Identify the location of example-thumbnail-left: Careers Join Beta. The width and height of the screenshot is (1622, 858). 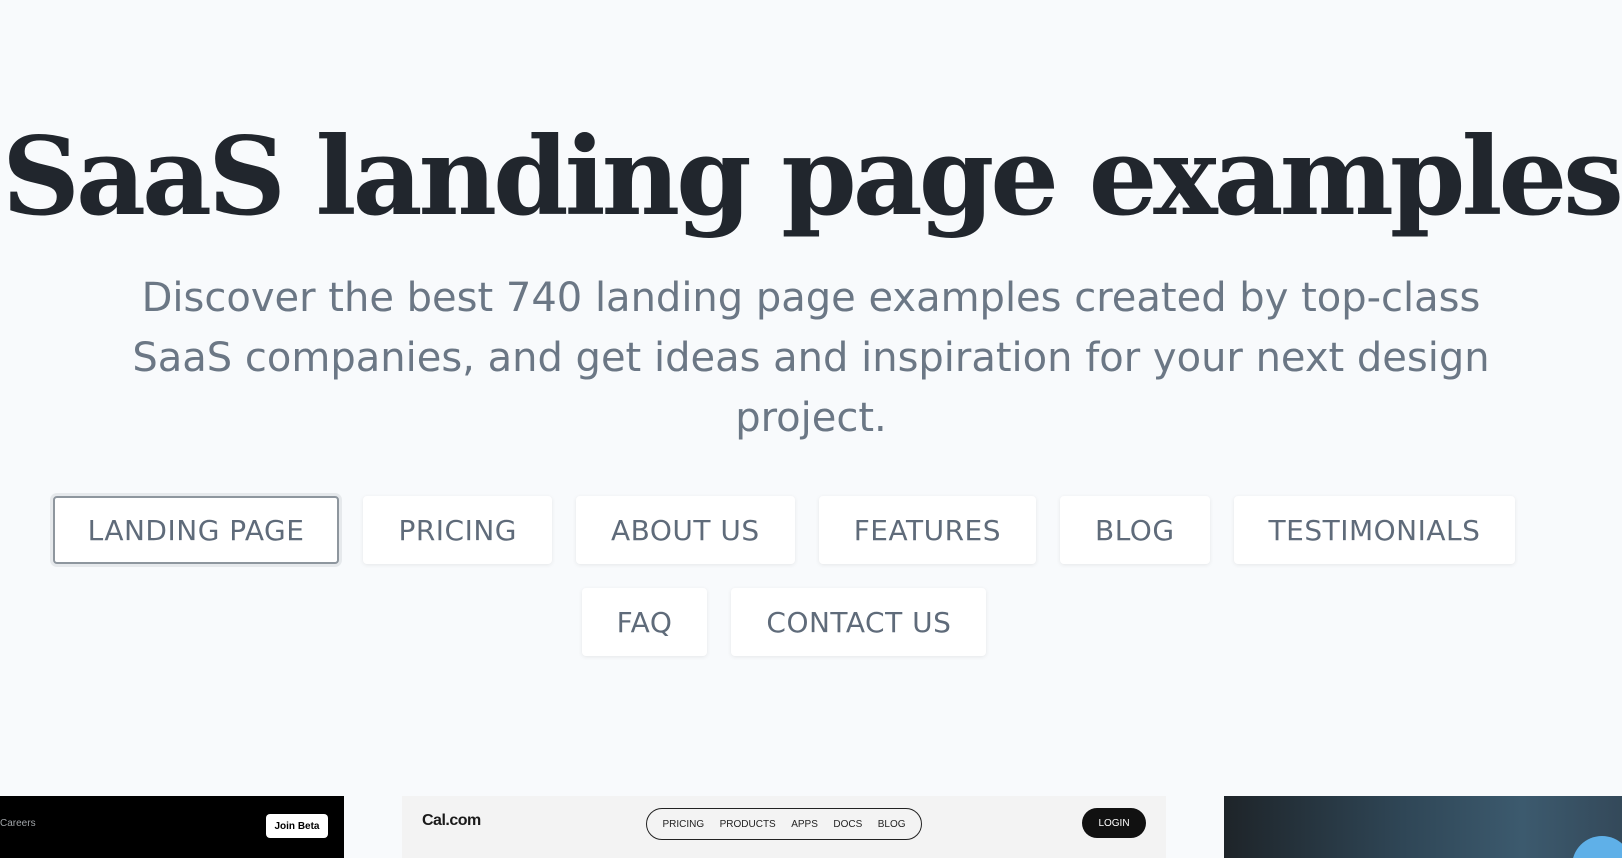
(172, 827).